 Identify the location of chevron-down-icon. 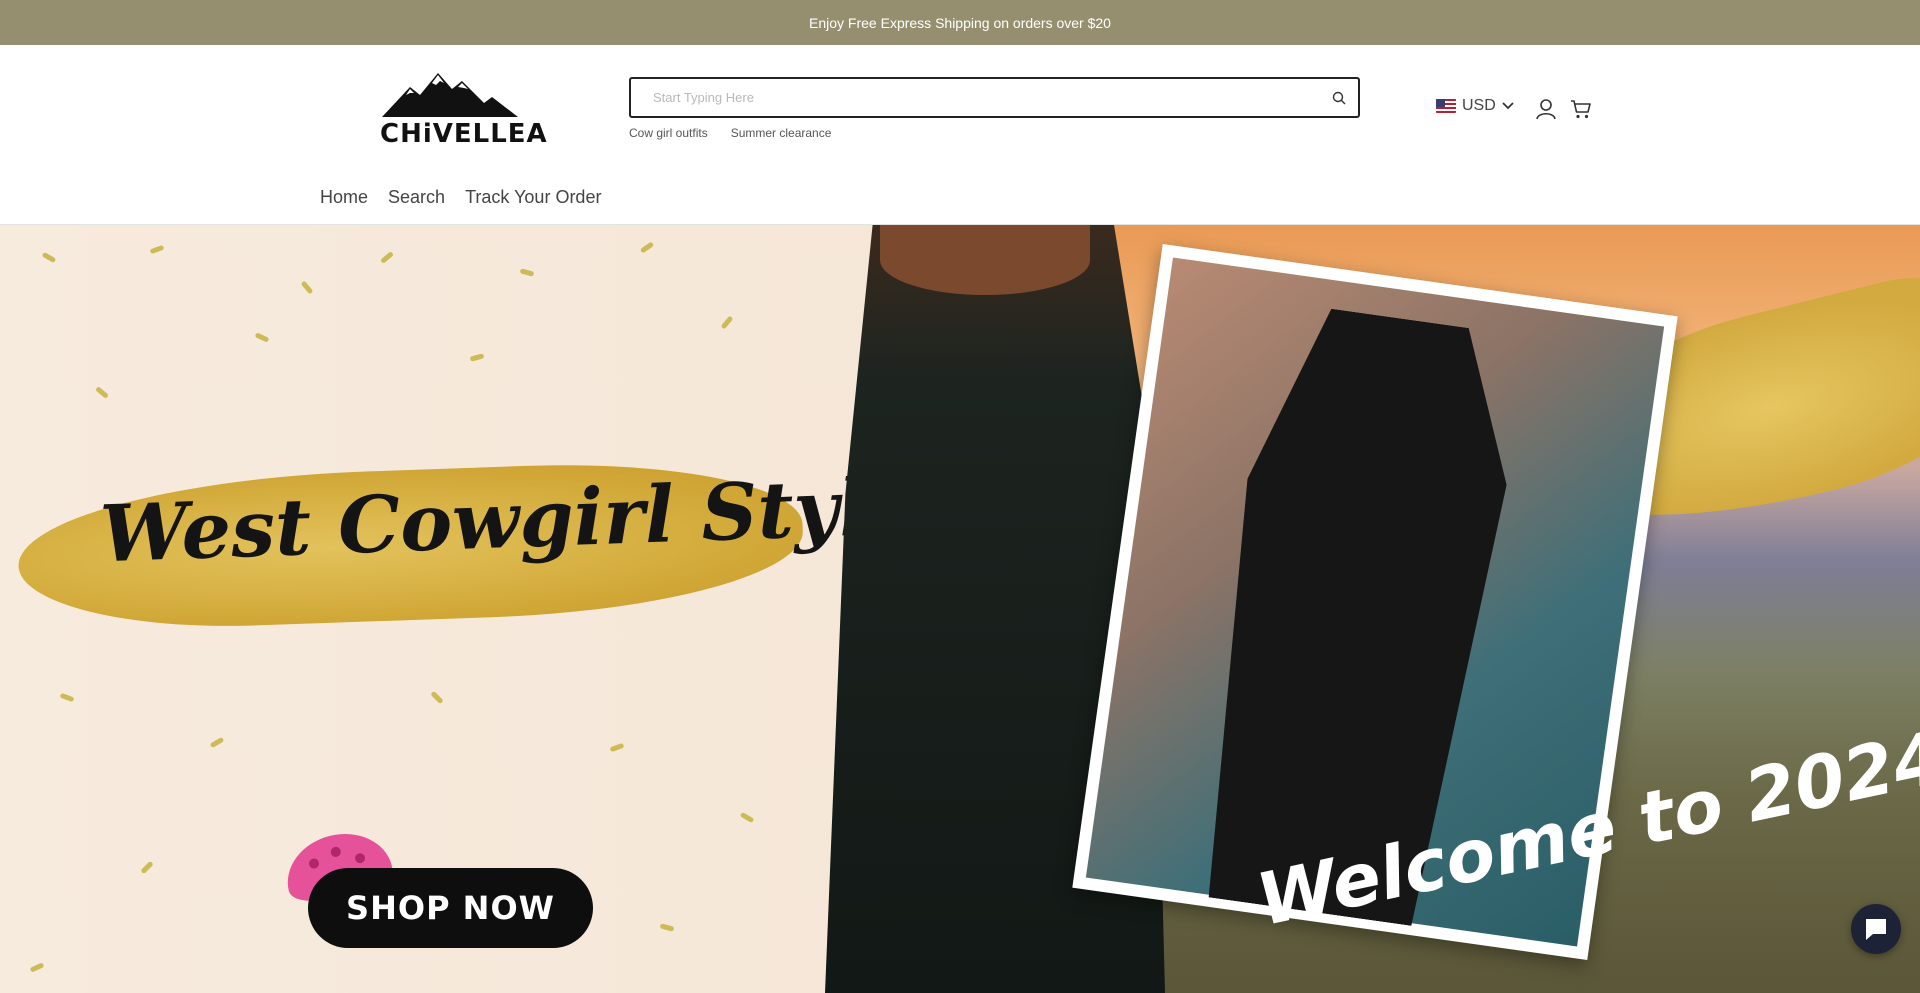
(1508, 106).